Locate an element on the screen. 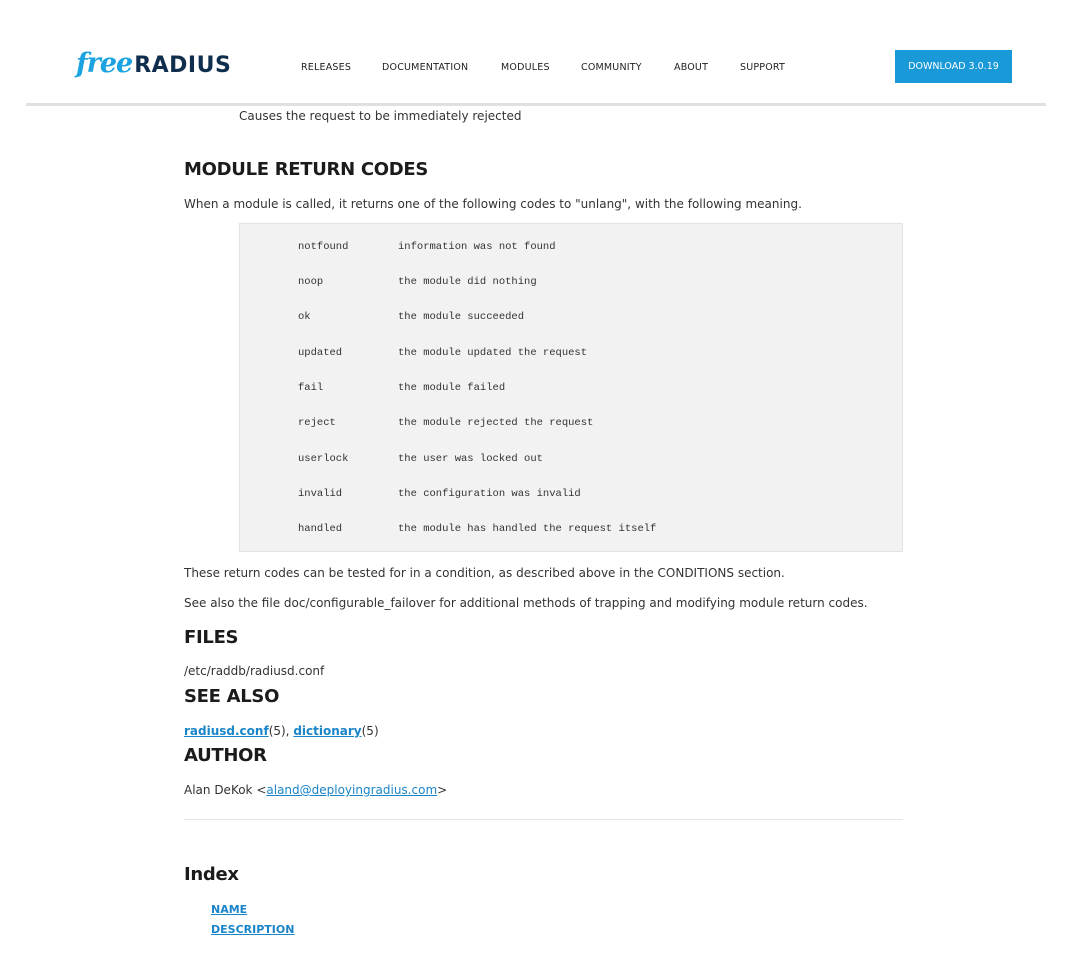  link-dictionary: dictionary is located at coordinates (327, 731).